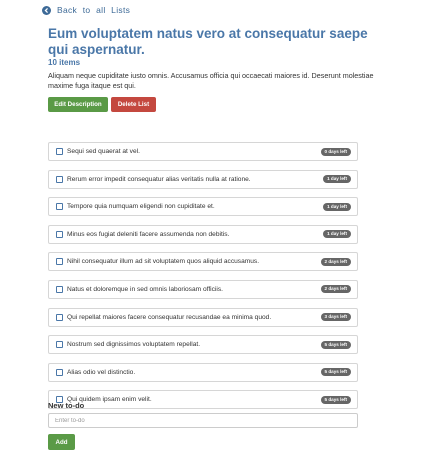 The height and width of the screenshot is (458, 433). What do you see at coordinates (46, 10) in the screenshot?
I see `arrow-left-circle-icon` at bounding box center [46, 10].